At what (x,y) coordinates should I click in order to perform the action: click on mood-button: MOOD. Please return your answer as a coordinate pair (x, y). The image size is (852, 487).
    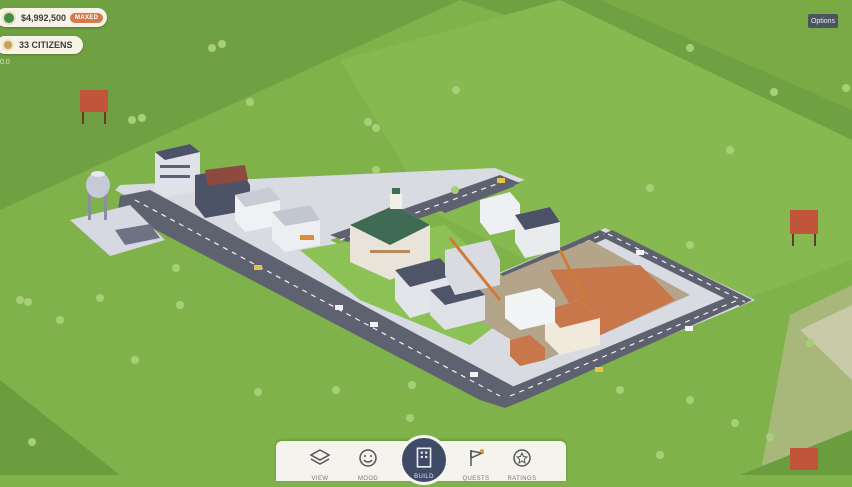
    Looking at the image, I should click on (368, 467).